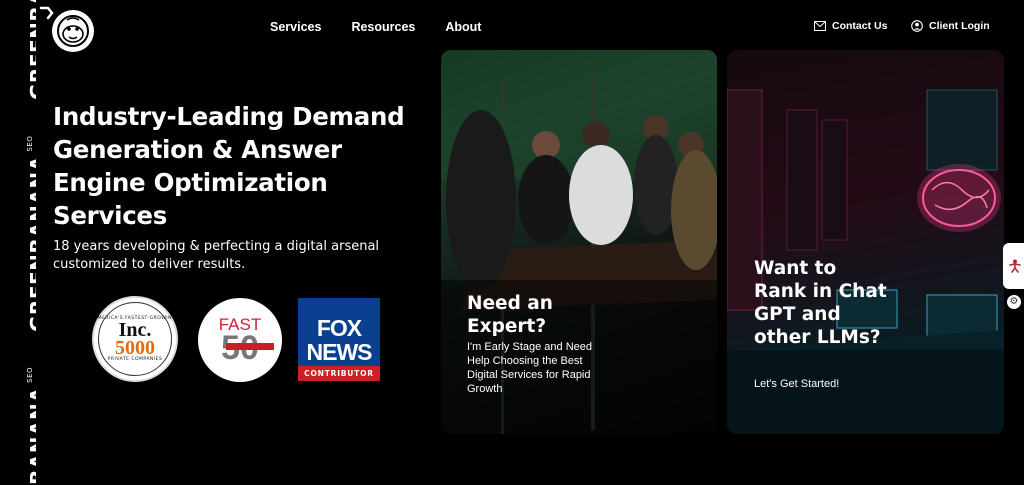 The width and height of the screenshot is (1024, 485). I want to click on monkey-face-icon, so click(73, 31).